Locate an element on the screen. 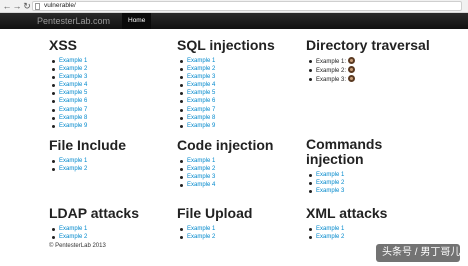 The height and width of the screenshot is (266, 468). back-arrow-icon: ← is located at coordinates (7, 6).